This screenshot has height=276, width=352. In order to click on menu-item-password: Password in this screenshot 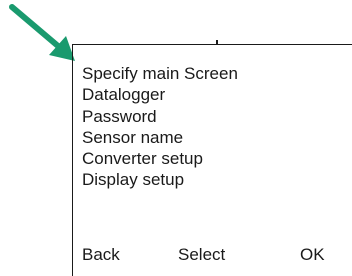, I will do `click(160, 116)`.